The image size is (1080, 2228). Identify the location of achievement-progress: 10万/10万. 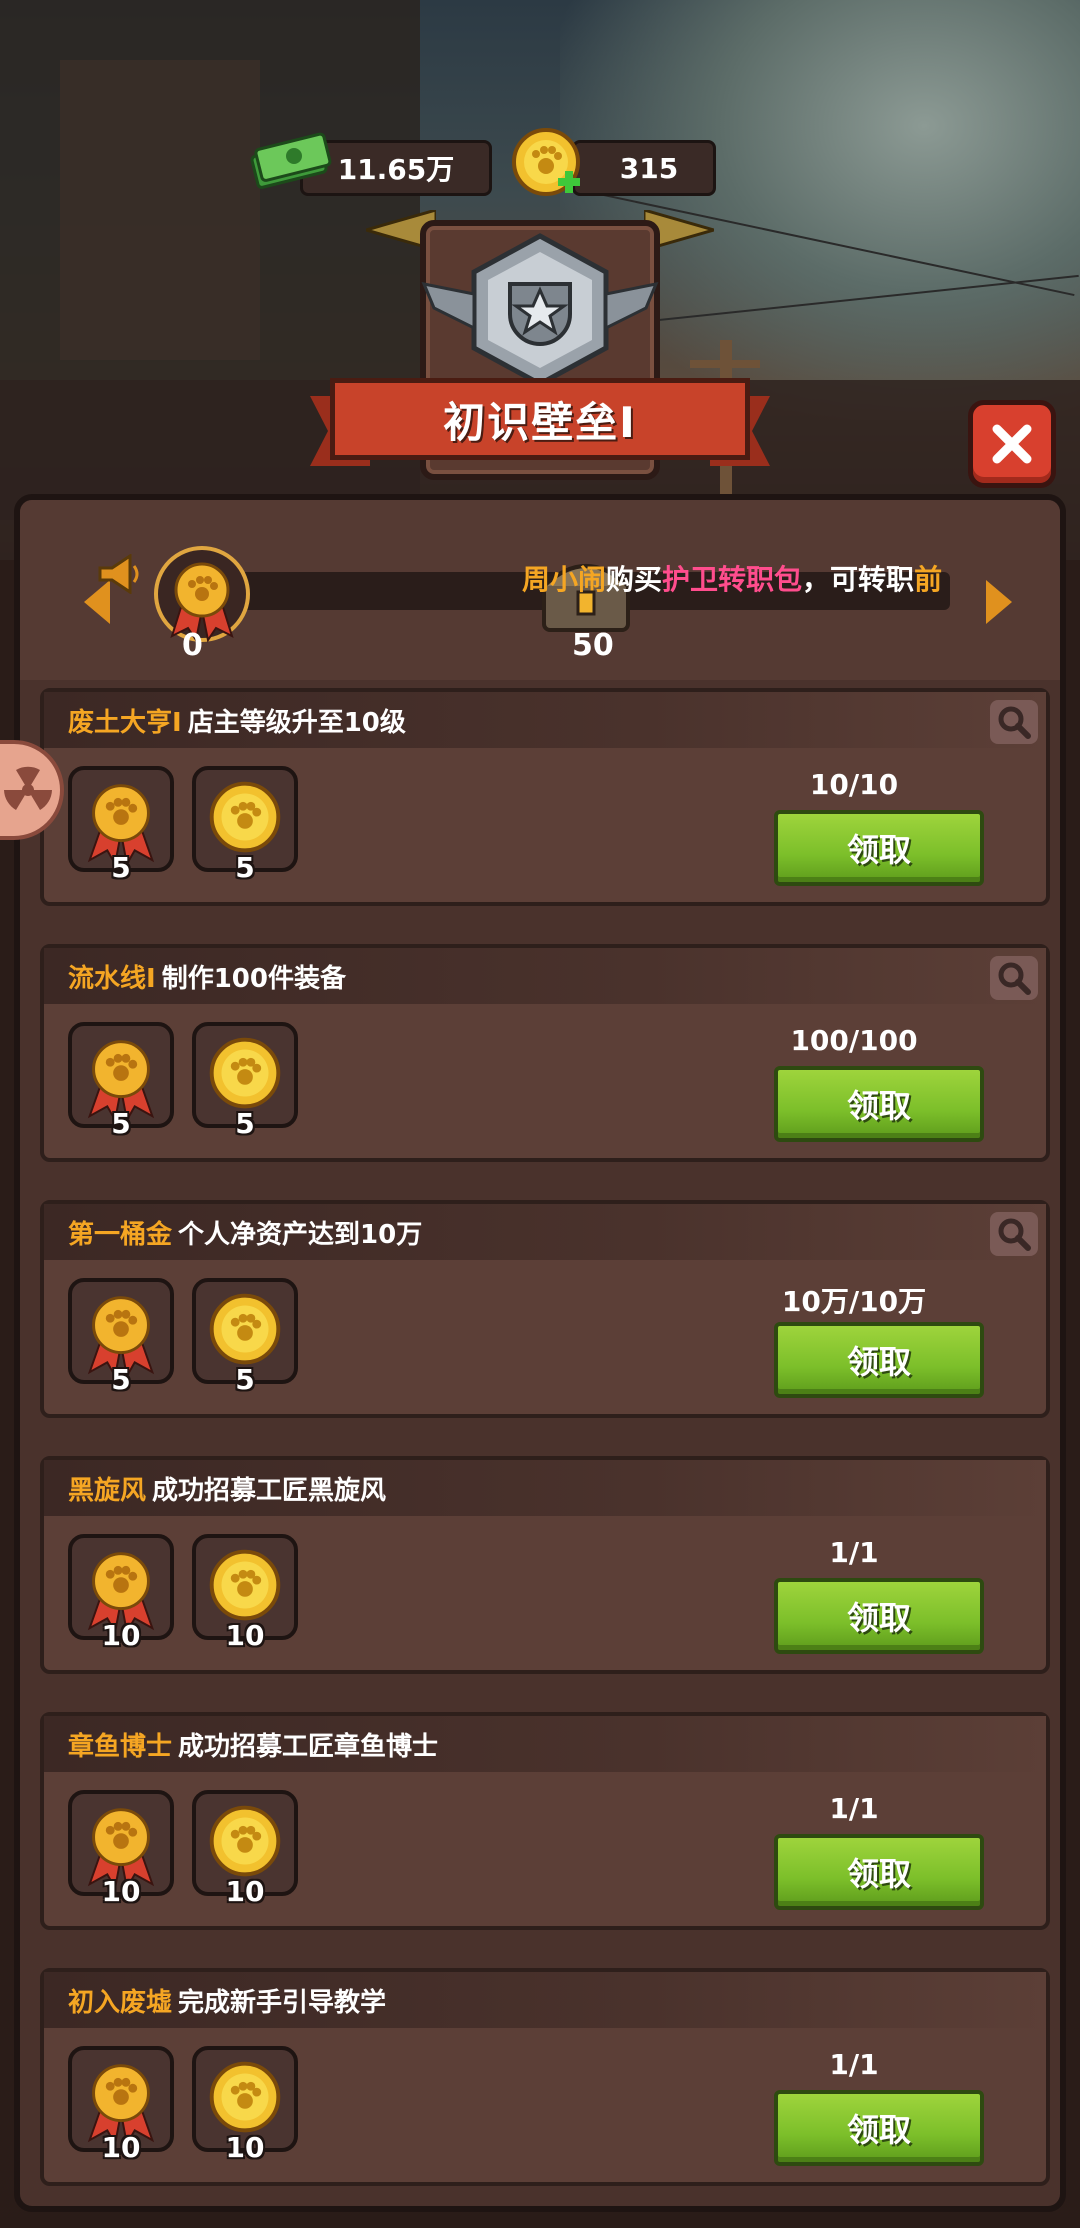
(854, 1301).